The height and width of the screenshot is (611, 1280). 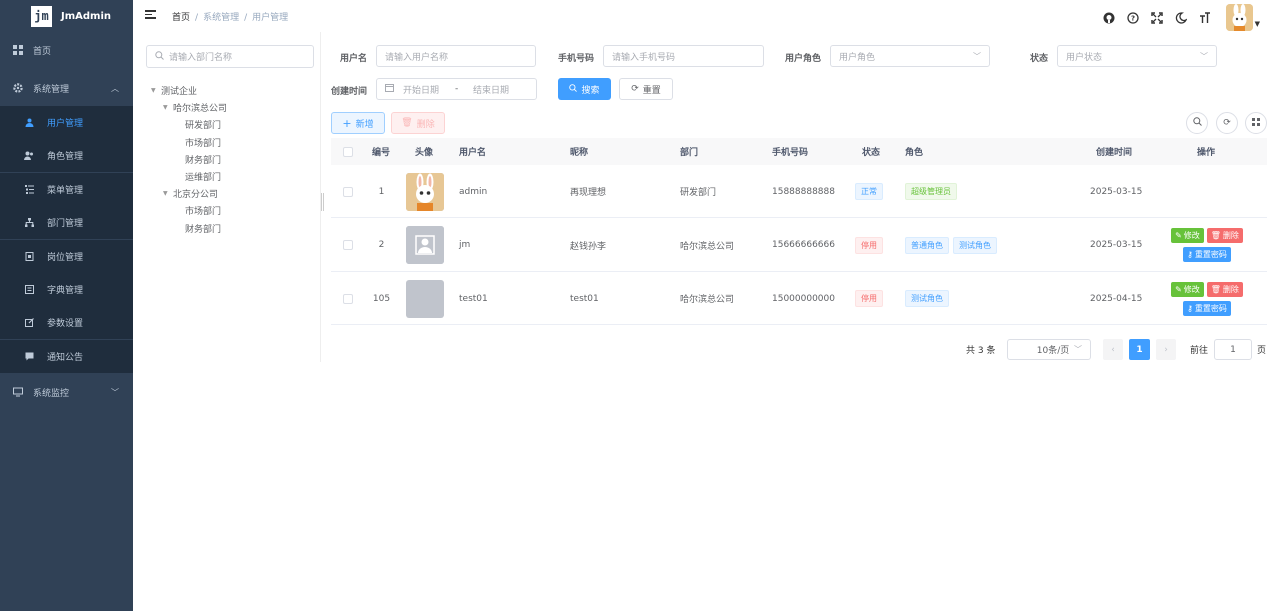 What do you see at coordinates (584, 89) in the screenshot?
I see `search-button: 搜索` at bounding box center [584, 89].